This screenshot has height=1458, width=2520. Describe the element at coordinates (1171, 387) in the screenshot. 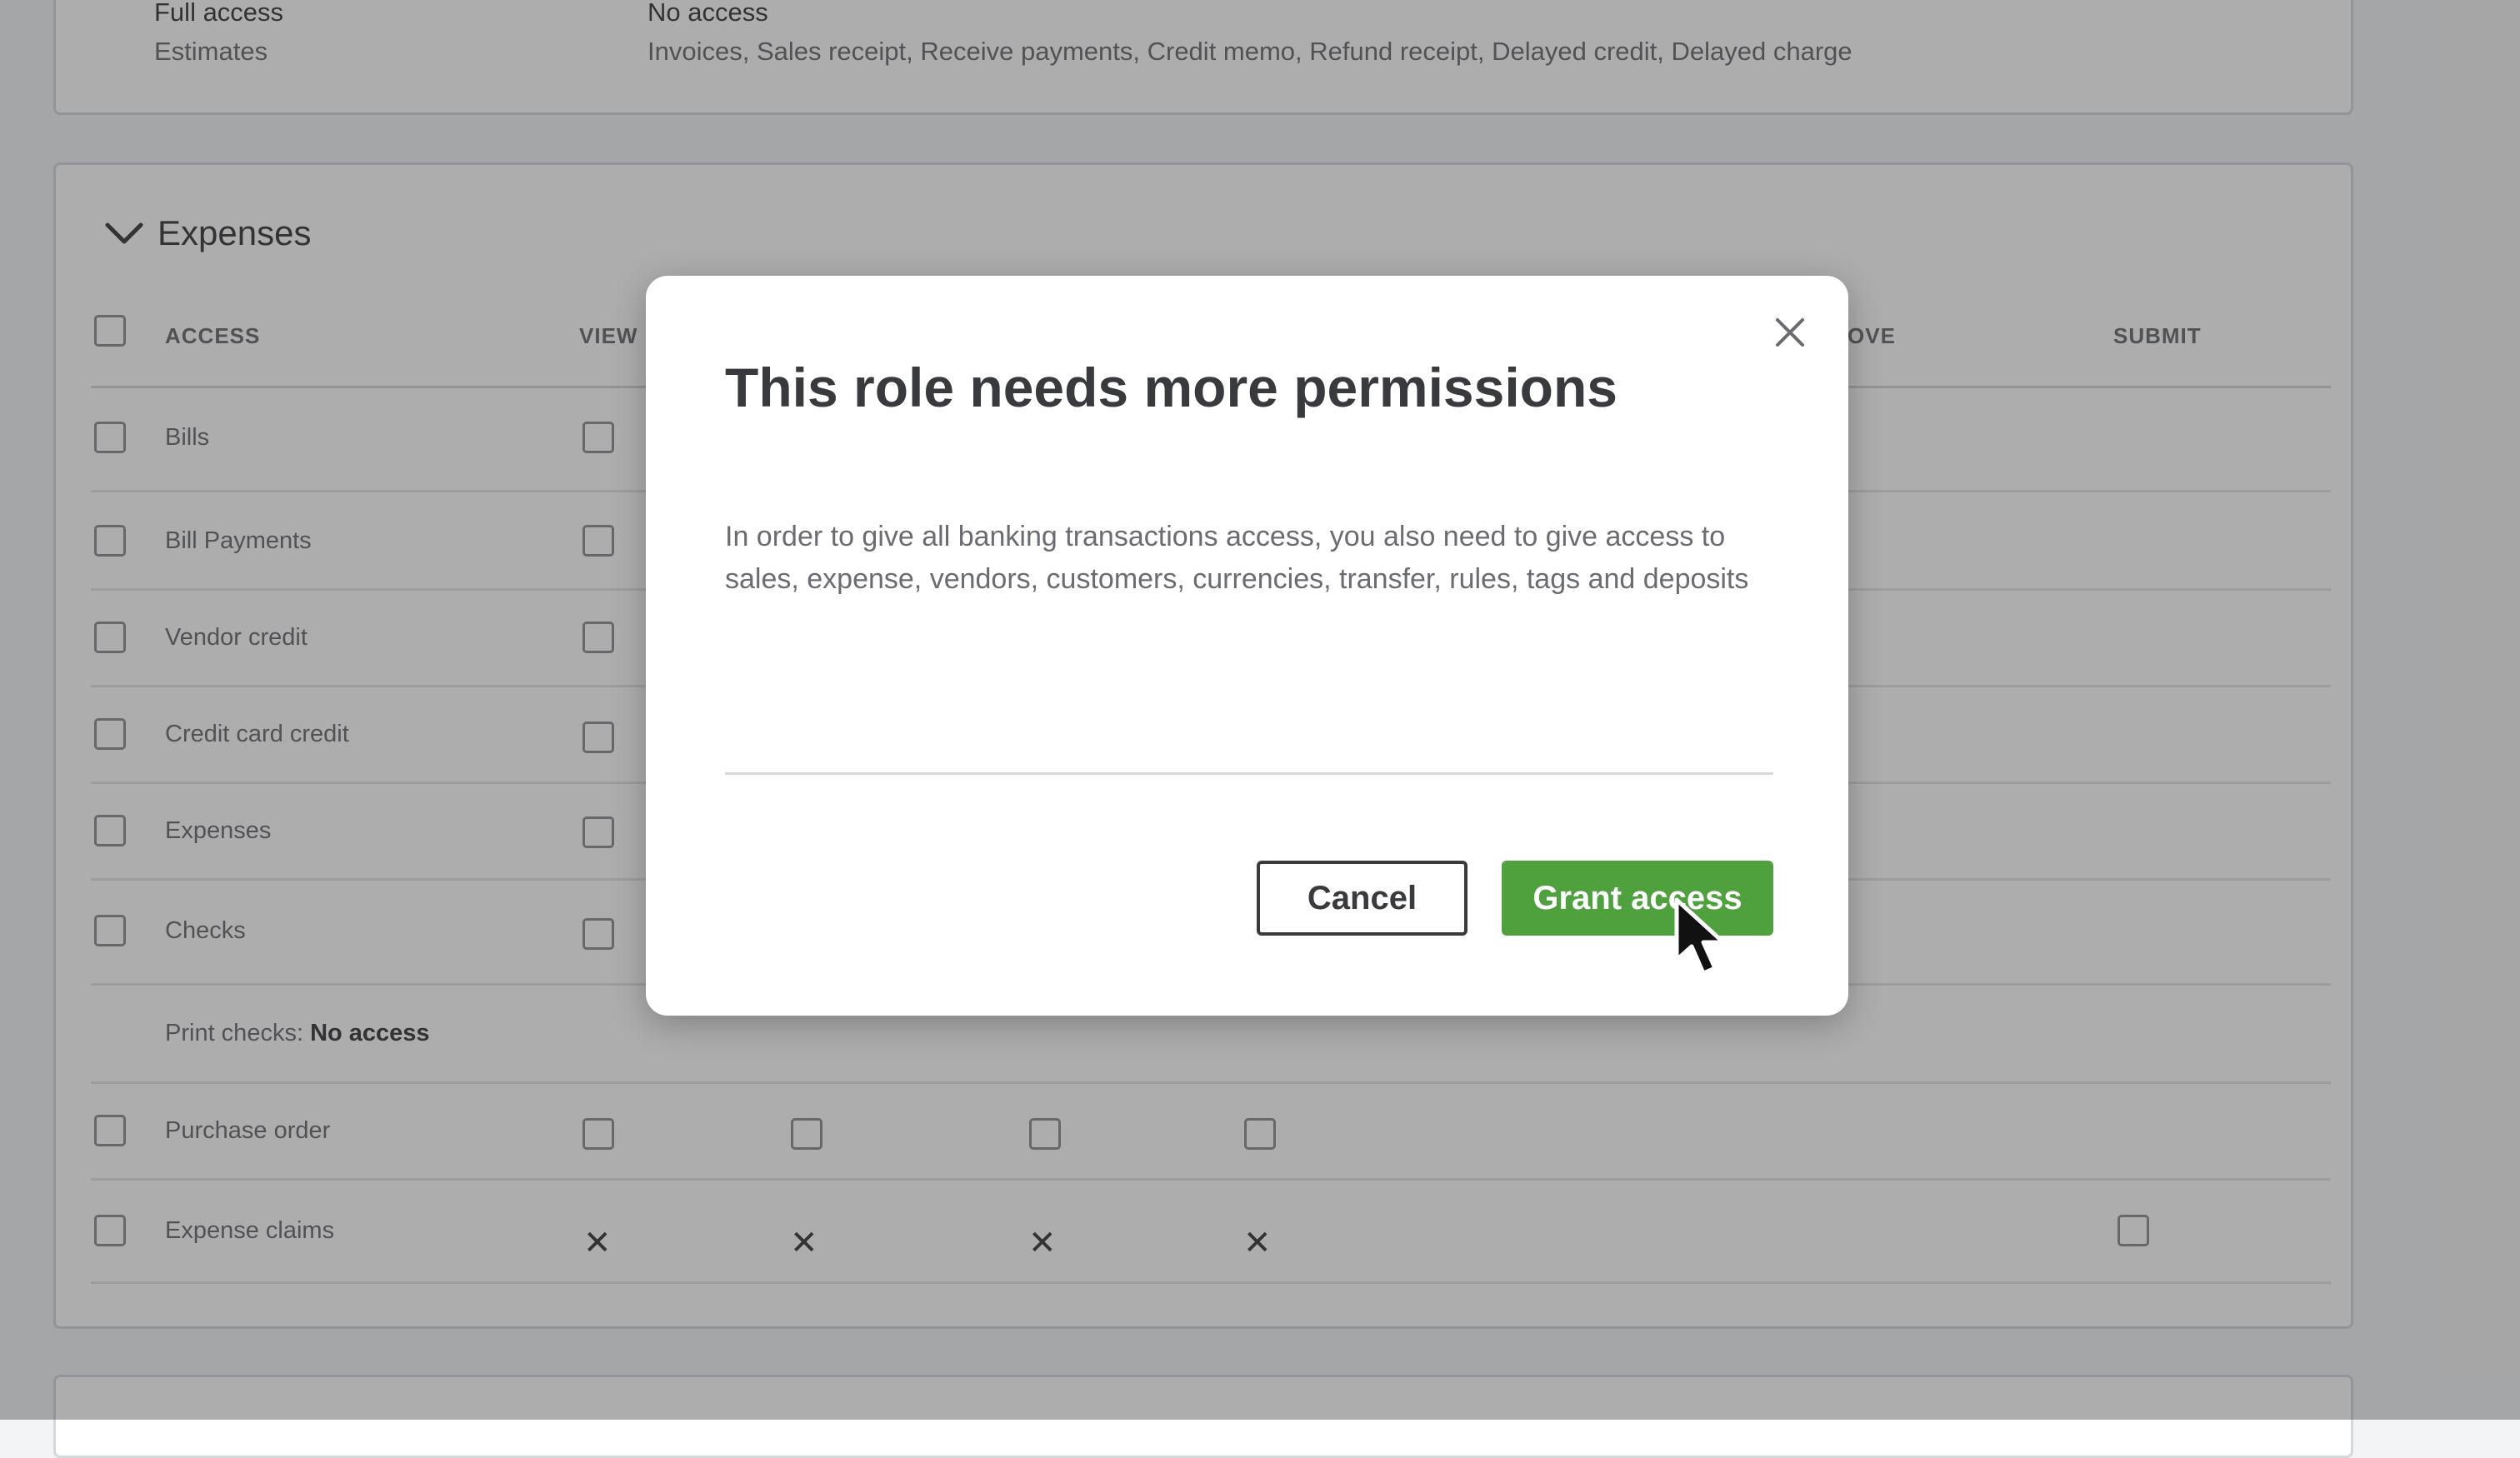

I see `dialog-title: This role needs more permissions` at that location.